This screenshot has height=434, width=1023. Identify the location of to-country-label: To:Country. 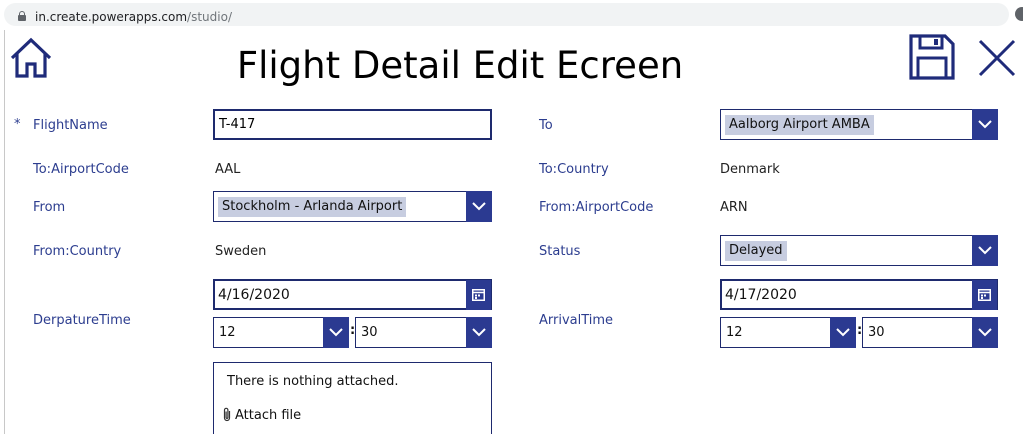
(574, 169).